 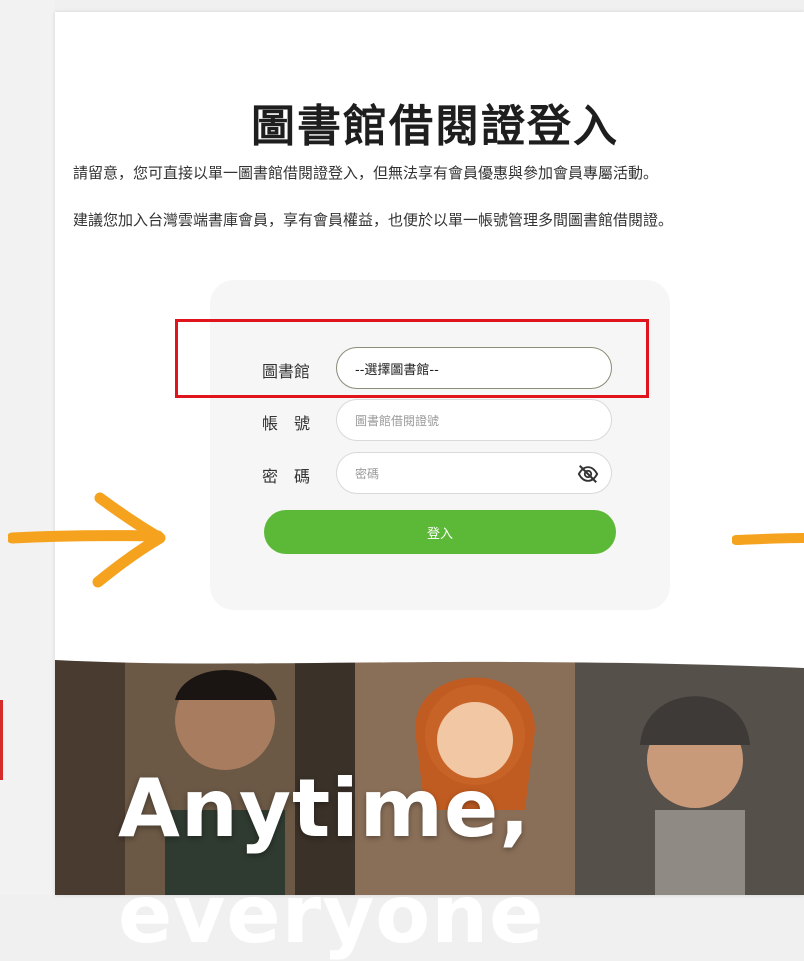 I want to click on notice-line-2: 建議您加入台灣雲端書庫會員，享有會員權益，也便於以單一帳號管理多間圖書館借閱證。, so click(x=373, y=220).